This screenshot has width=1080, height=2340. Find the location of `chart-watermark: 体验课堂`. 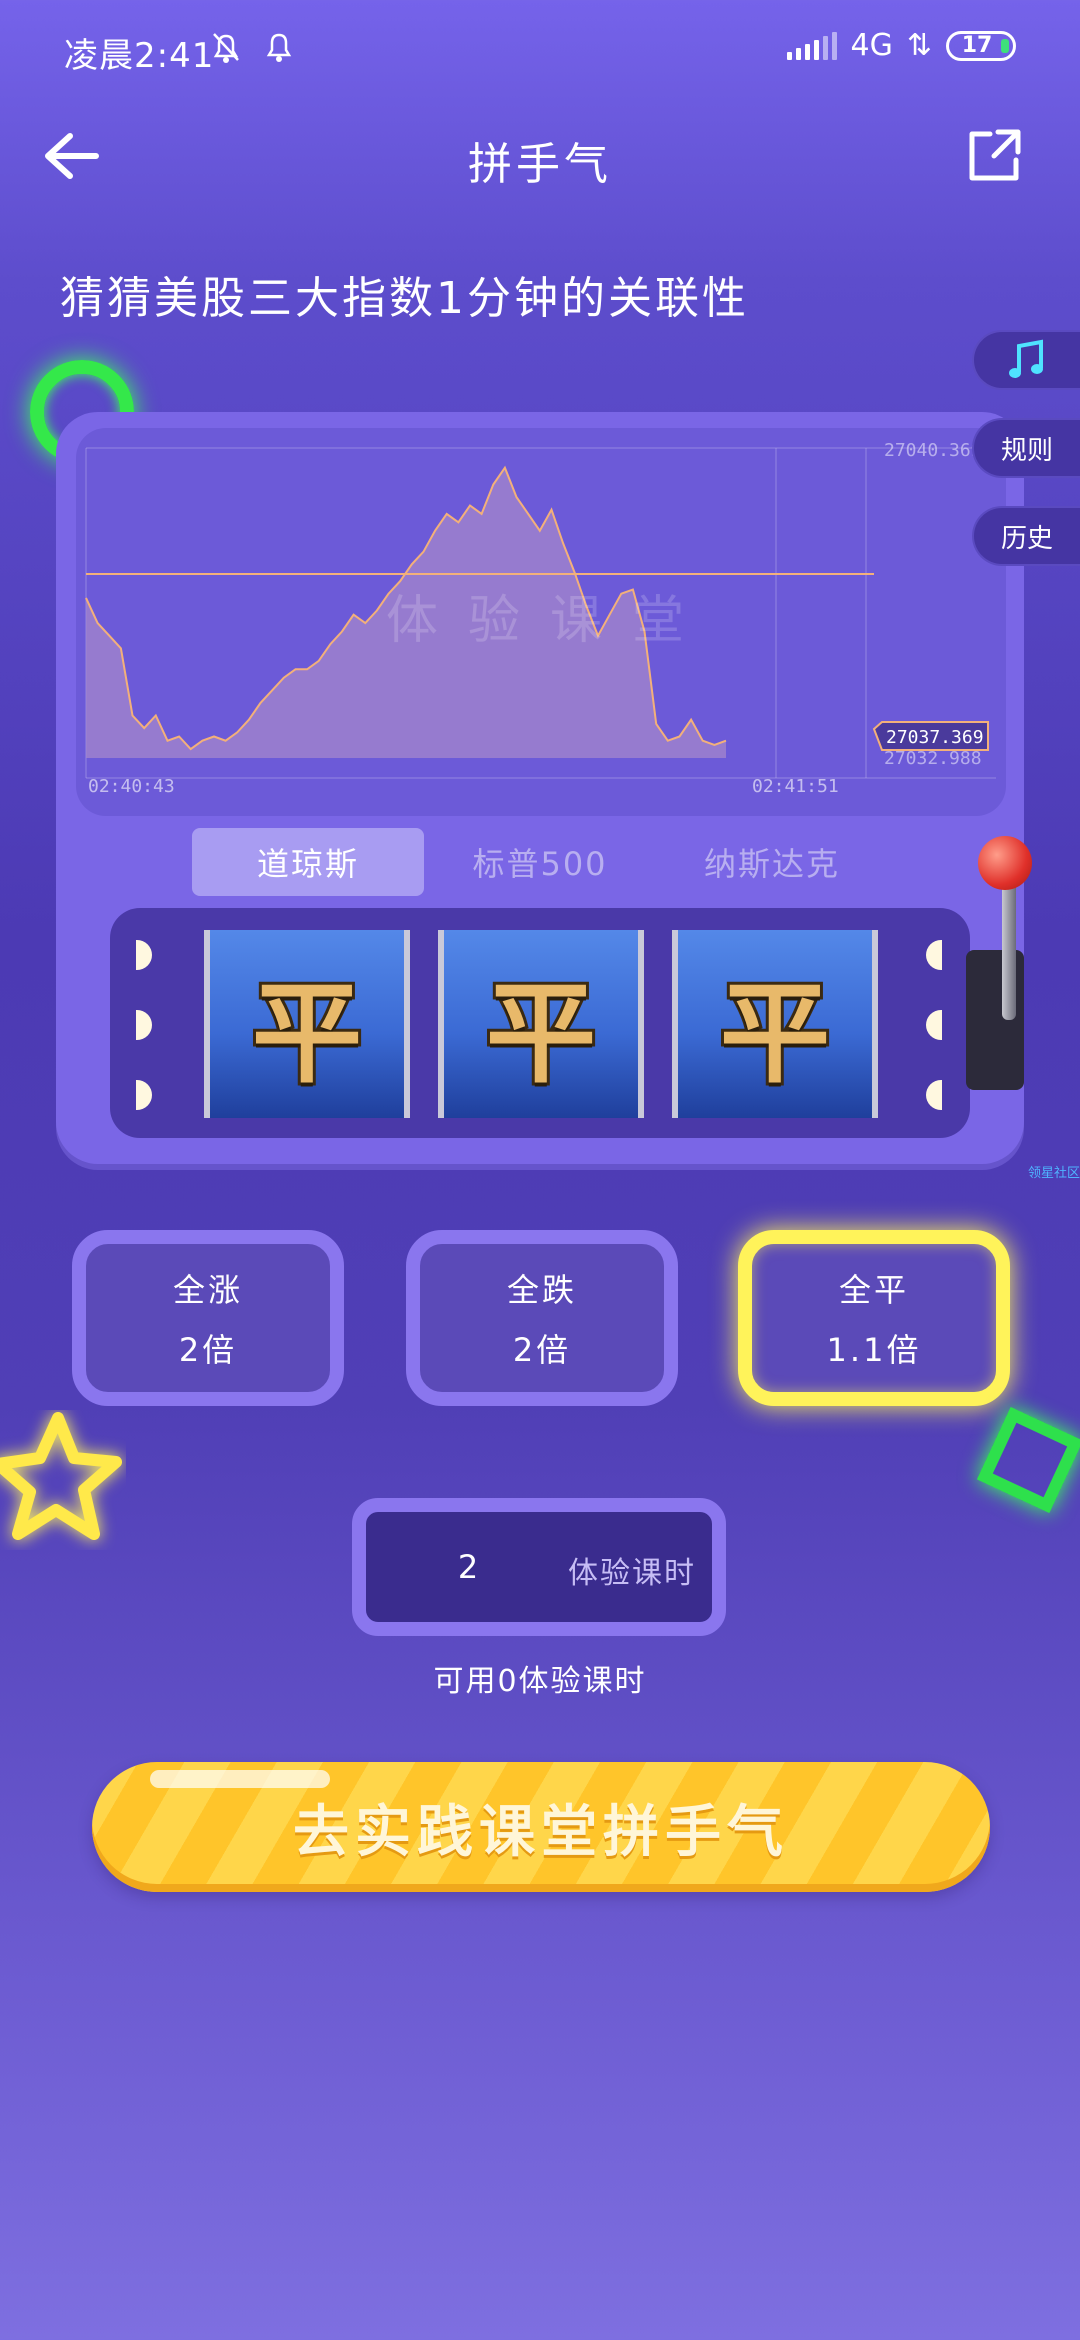

chart-watermark: 体验课堂 is located at coordinates (550, 621).